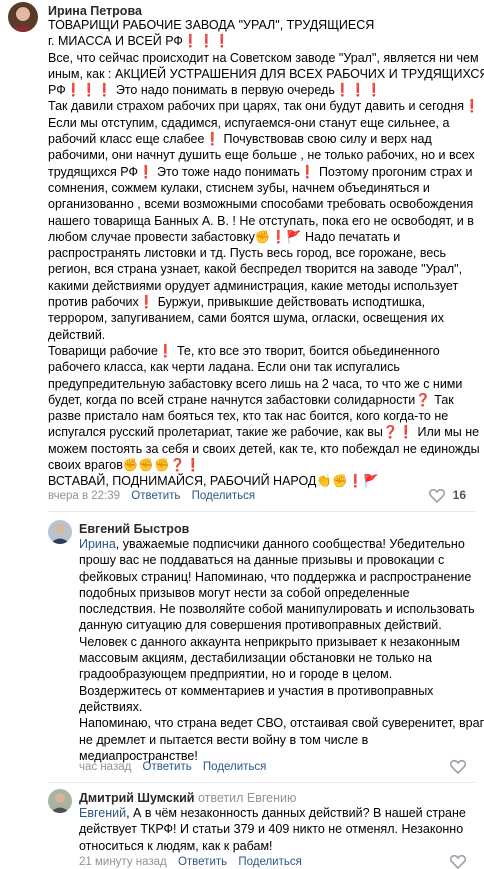 This screenshot has width=484, height=869. Describe the element at coordinates (97, 544) in the screenshot. I see `mention-link: Ирина` at that location.